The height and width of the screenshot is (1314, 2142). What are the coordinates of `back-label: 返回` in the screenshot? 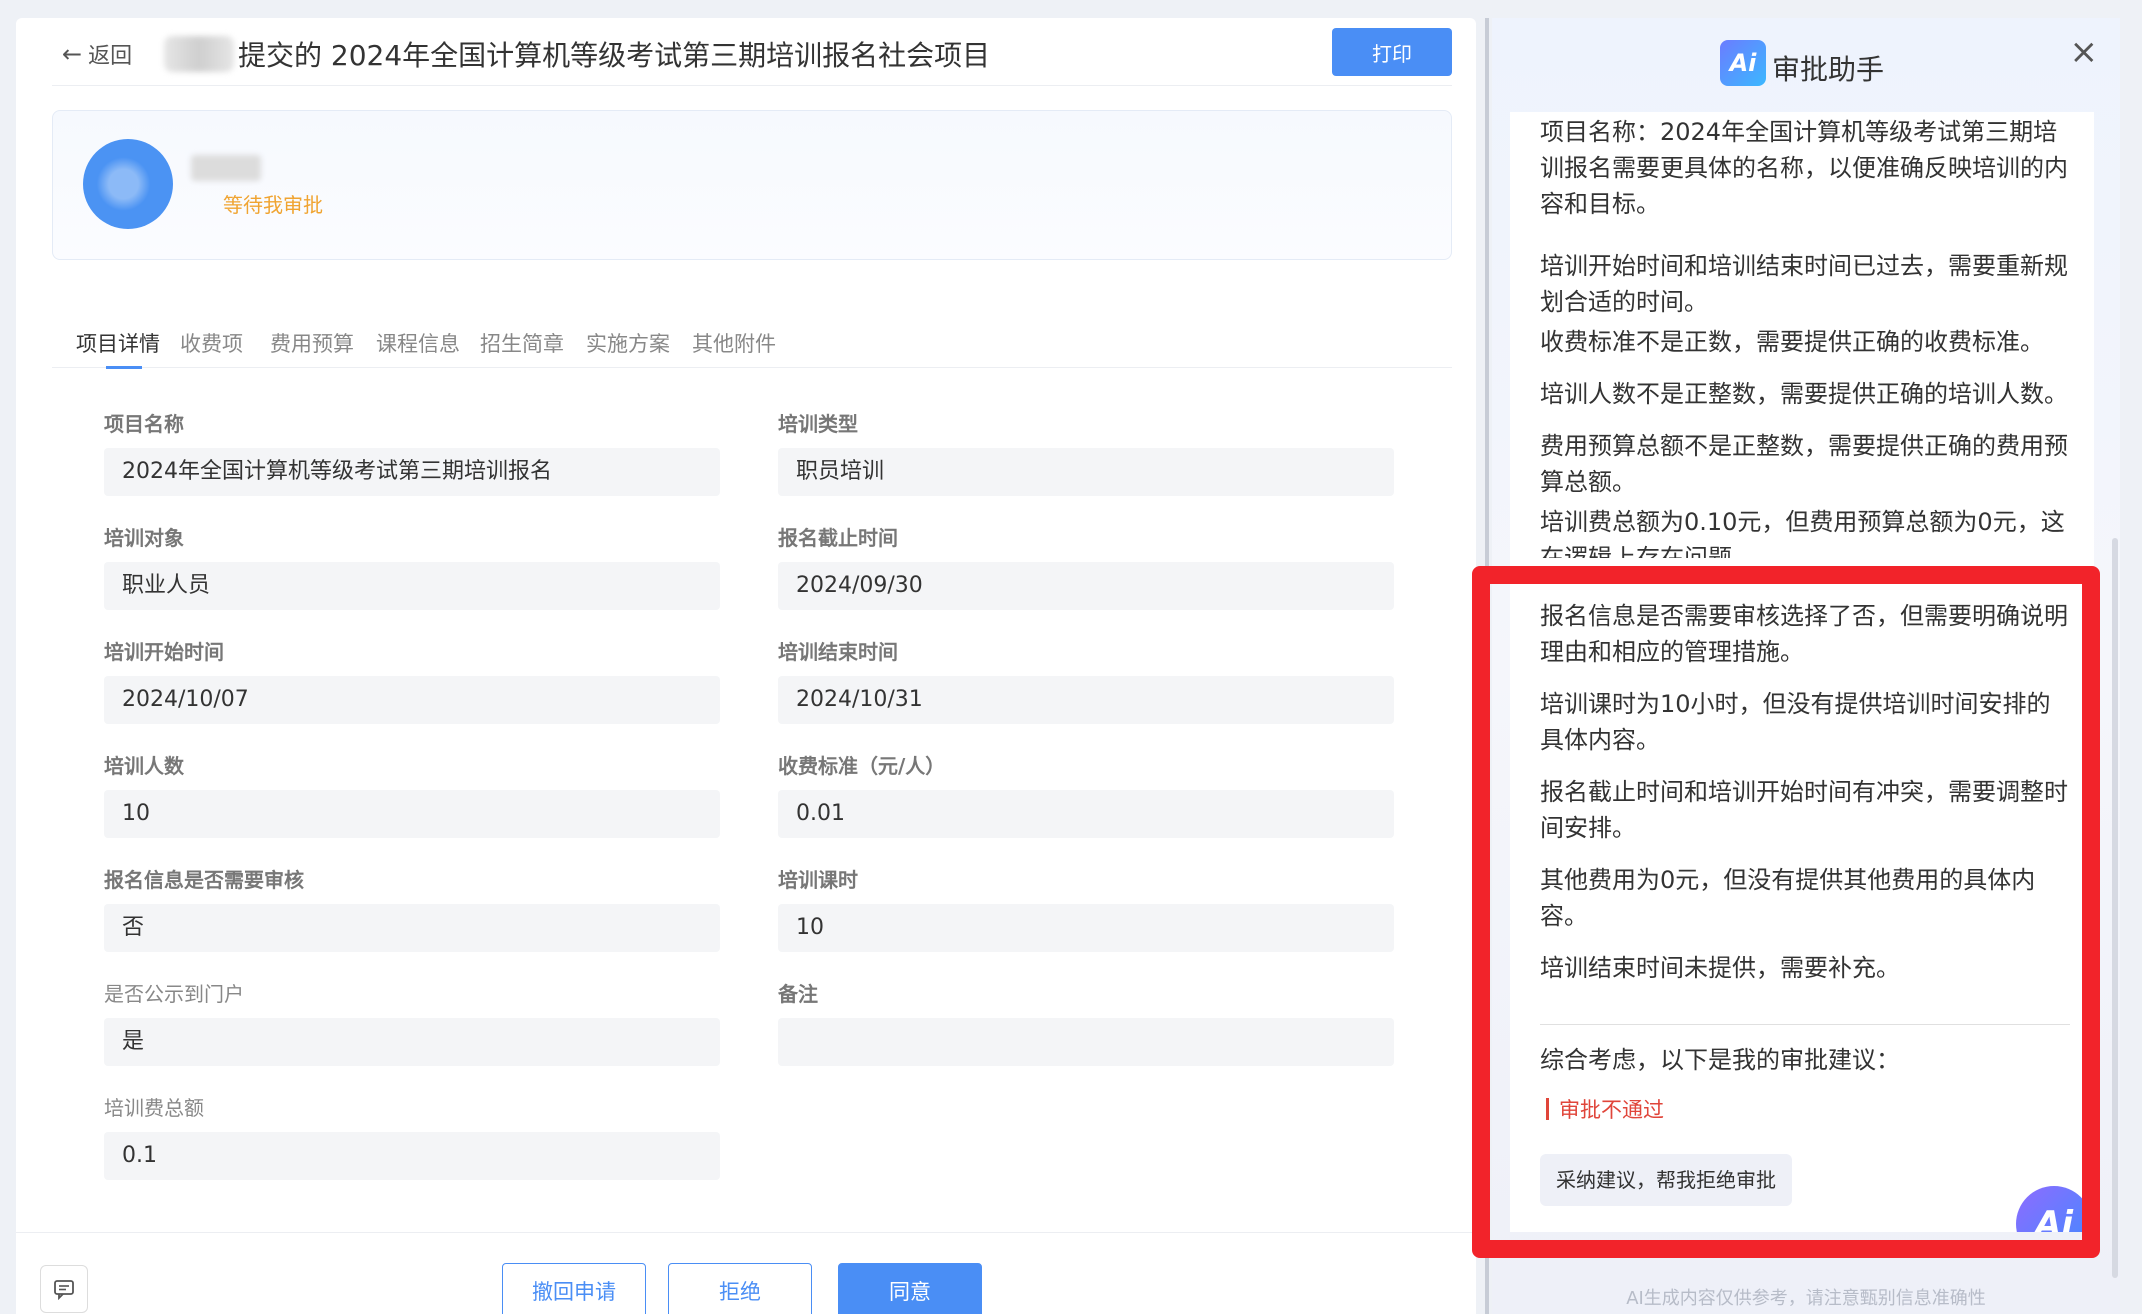 It's located at (110, 56).